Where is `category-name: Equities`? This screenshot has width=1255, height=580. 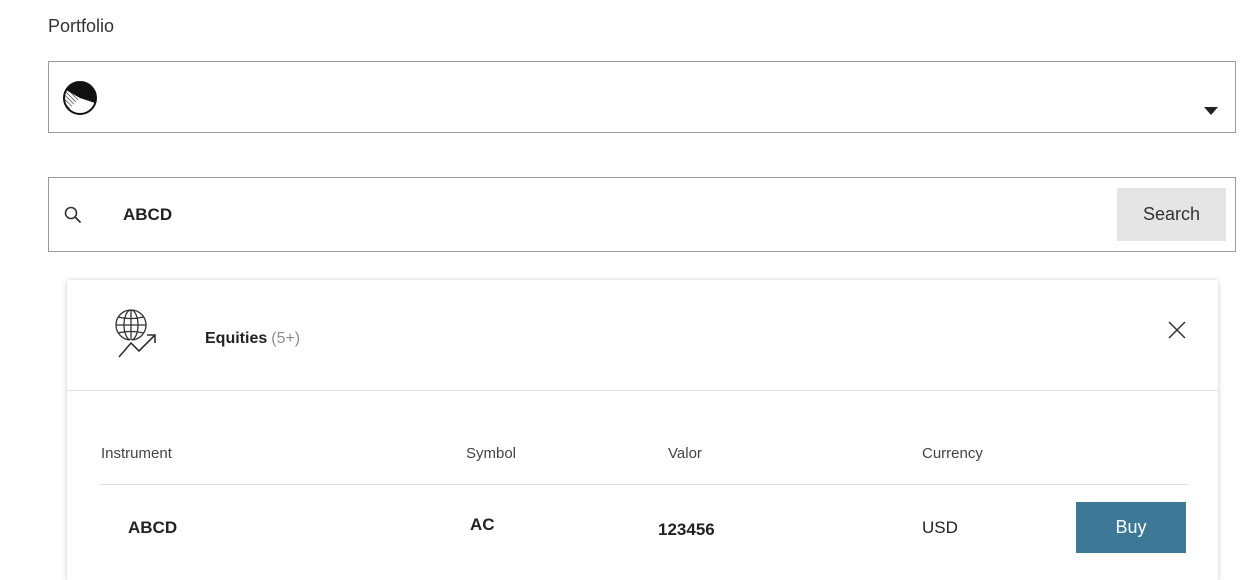 category-name: Equities is located at coordinates (236, 338).